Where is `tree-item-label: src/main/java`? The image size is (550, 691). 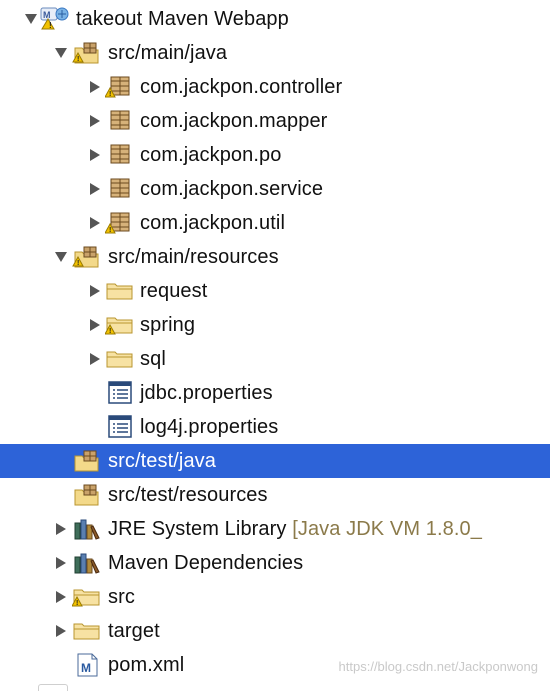
tree-item-label: src/main/java is located at coordinates (168, 53).